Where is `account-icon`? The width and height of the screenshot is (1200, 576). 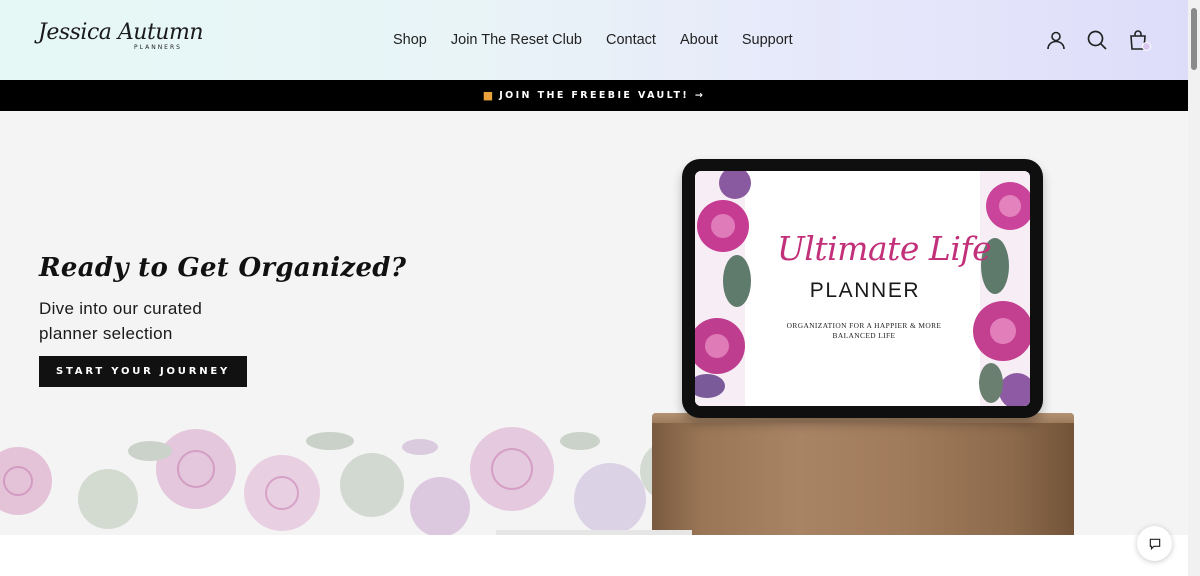
account-icon is located at coordinates (1056, 40).